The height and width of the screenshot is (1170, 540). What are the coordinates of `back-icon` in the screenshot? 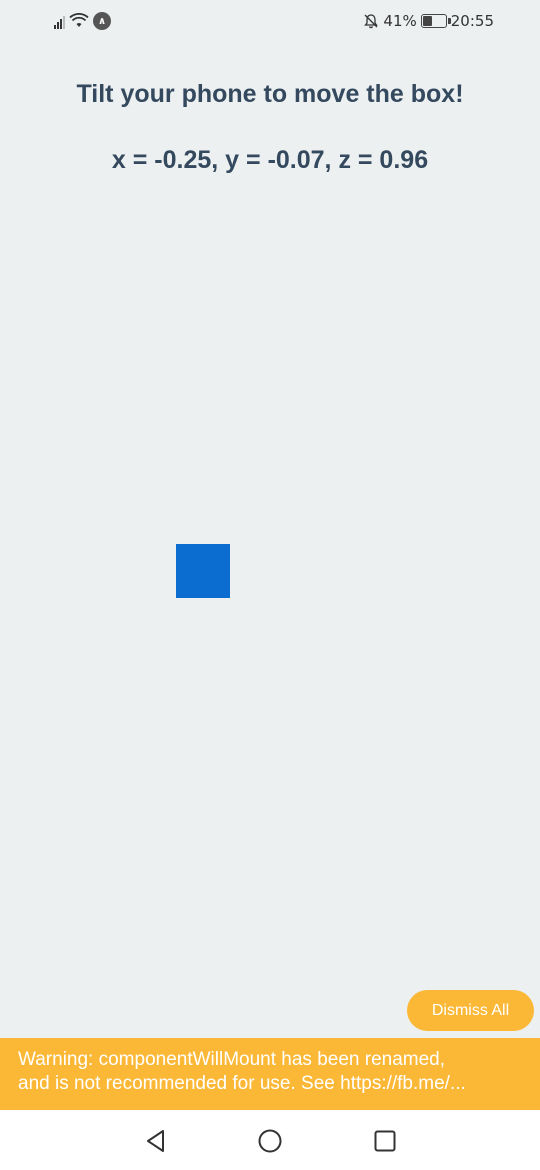 It's located at (156, 1141).